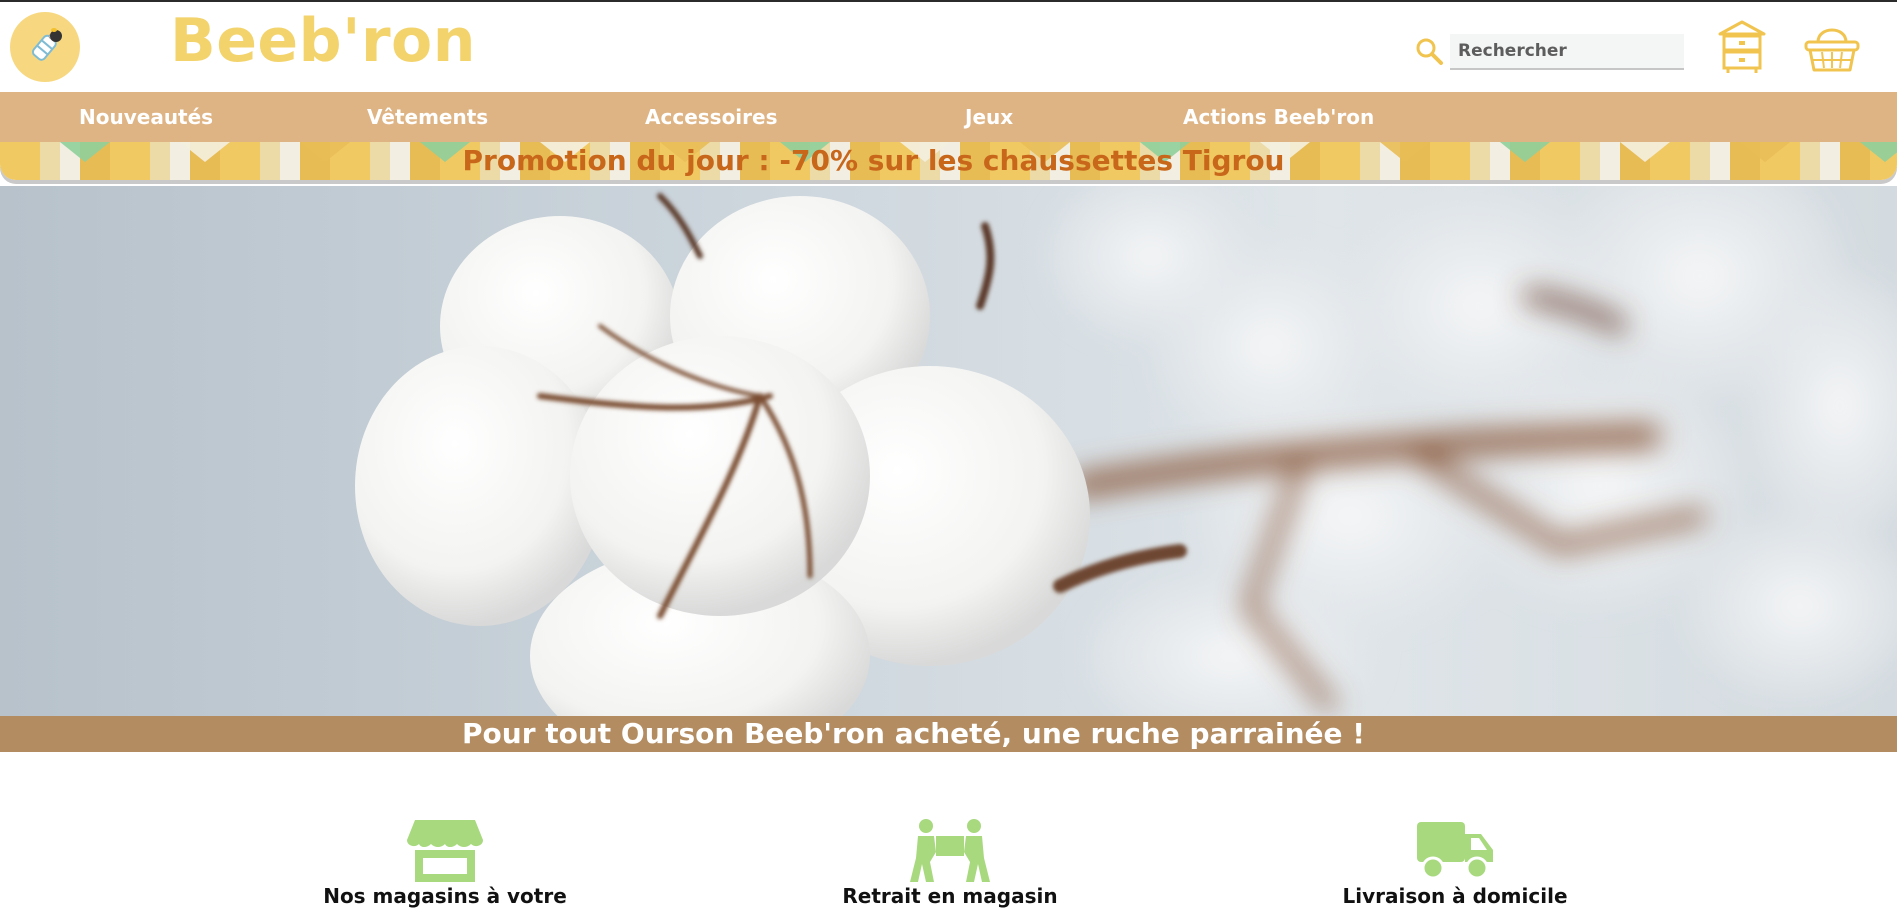 The width and height of the screenshot is (1897, 908). I want to click on feature-delivery-label: Livraison à domicile, so click(1455, 896).